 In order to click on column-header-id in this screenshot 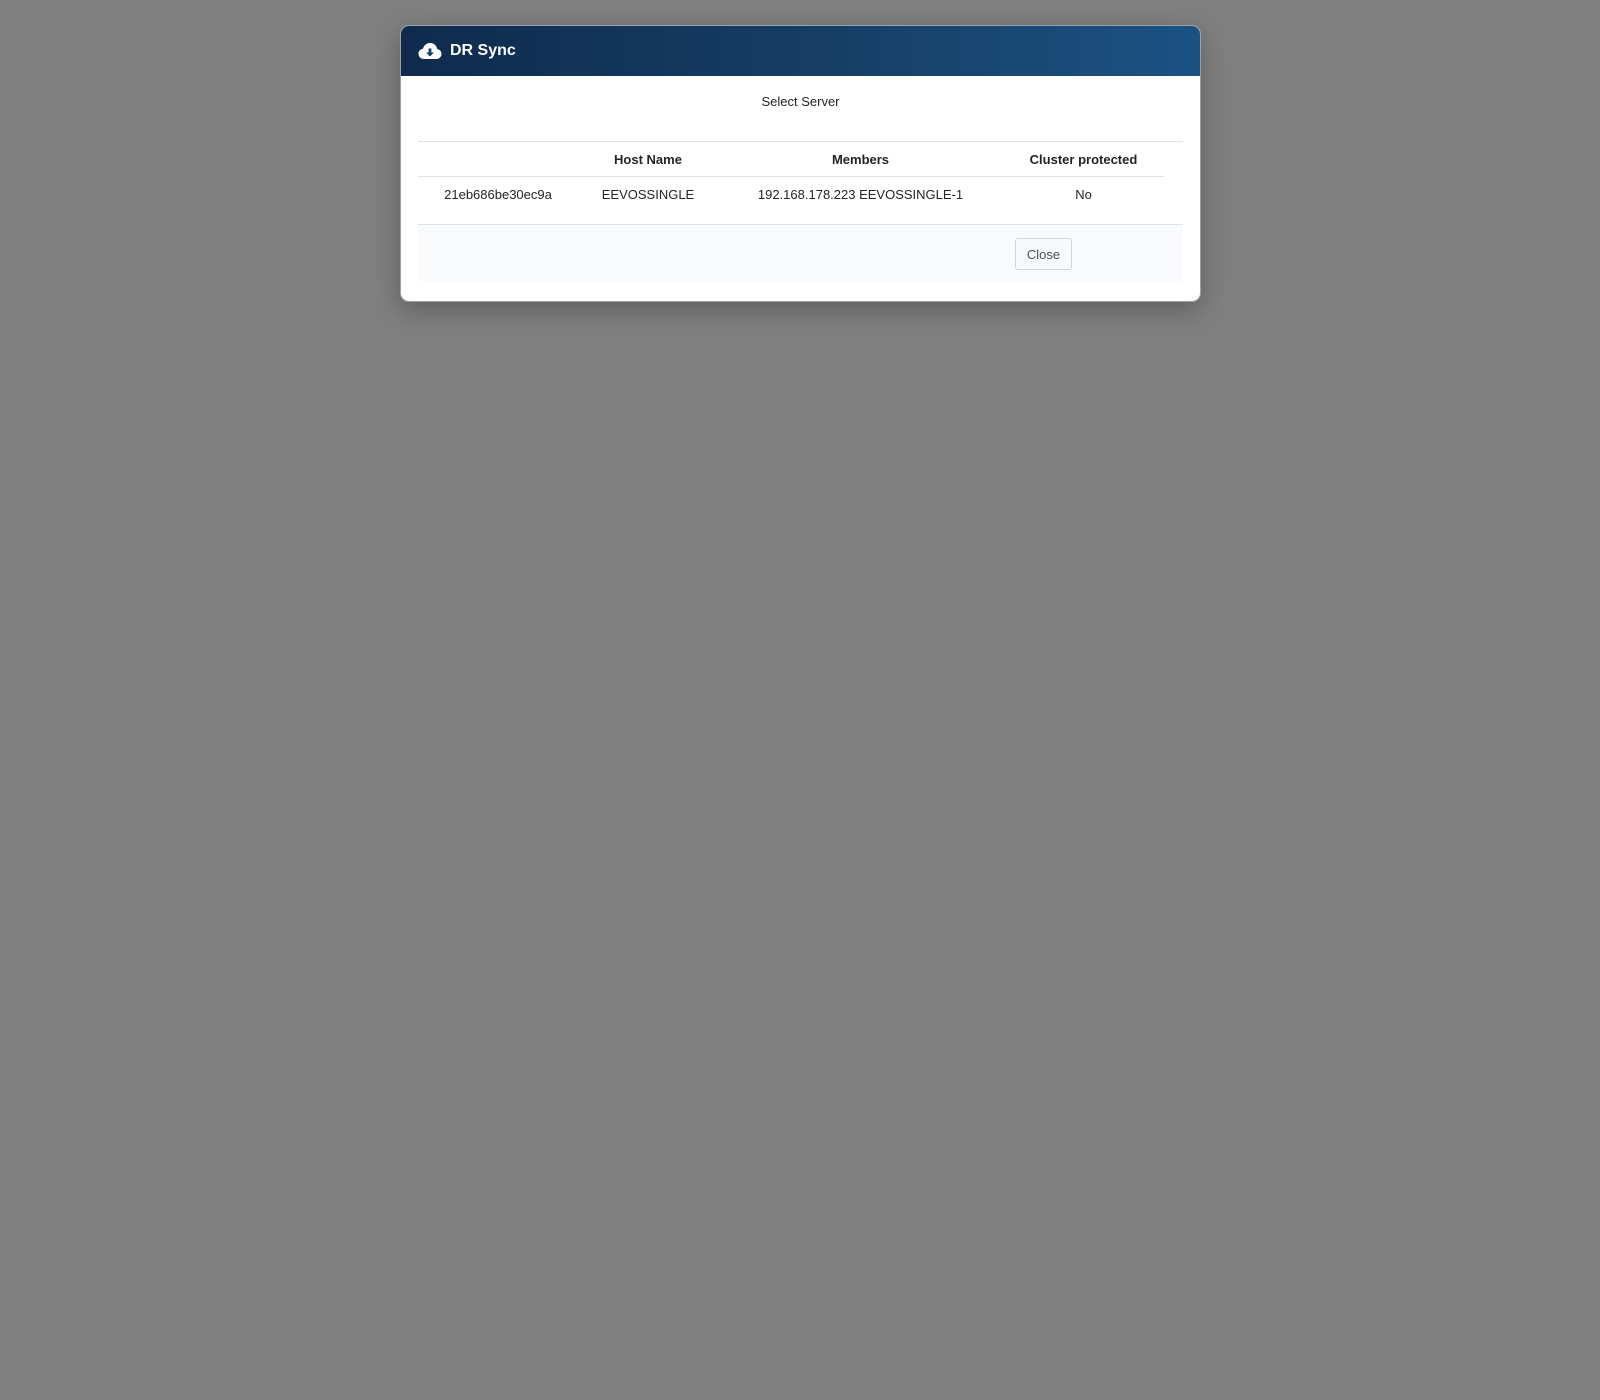, I will do `click(498, 159)`.